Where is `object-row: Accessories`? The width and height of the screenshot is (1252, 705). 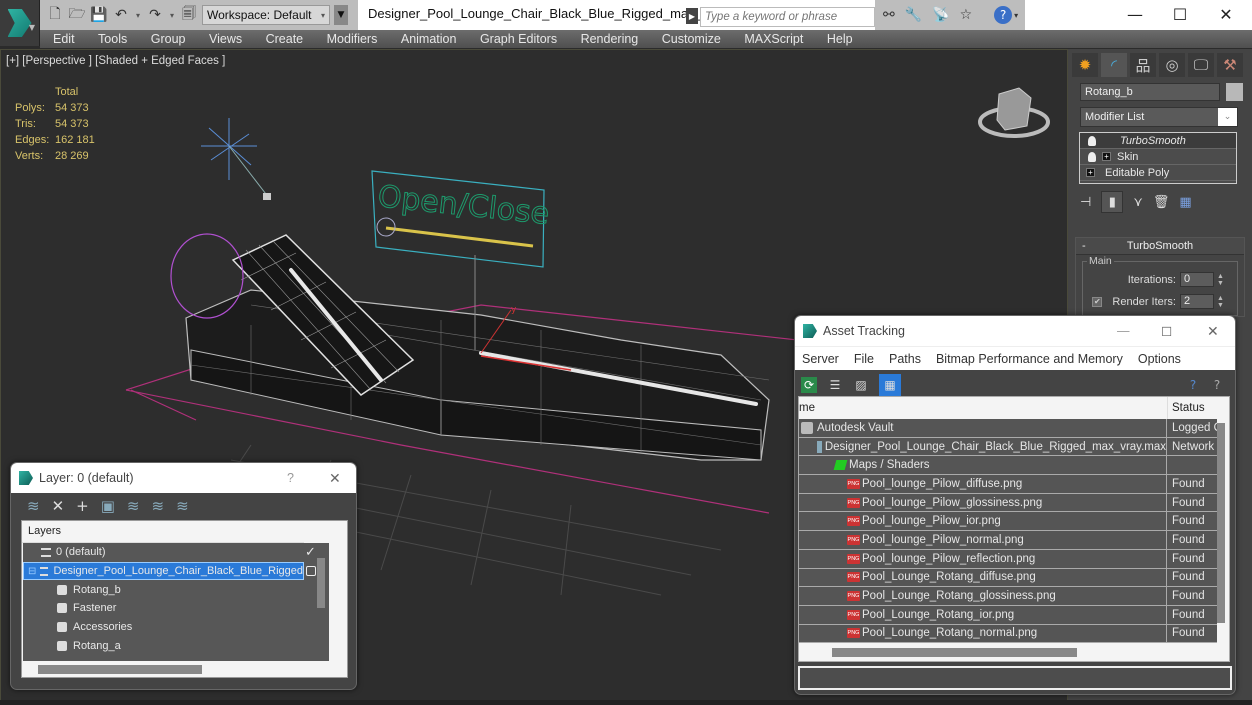 object-row: Accessories is located at coordinates (176, 627).